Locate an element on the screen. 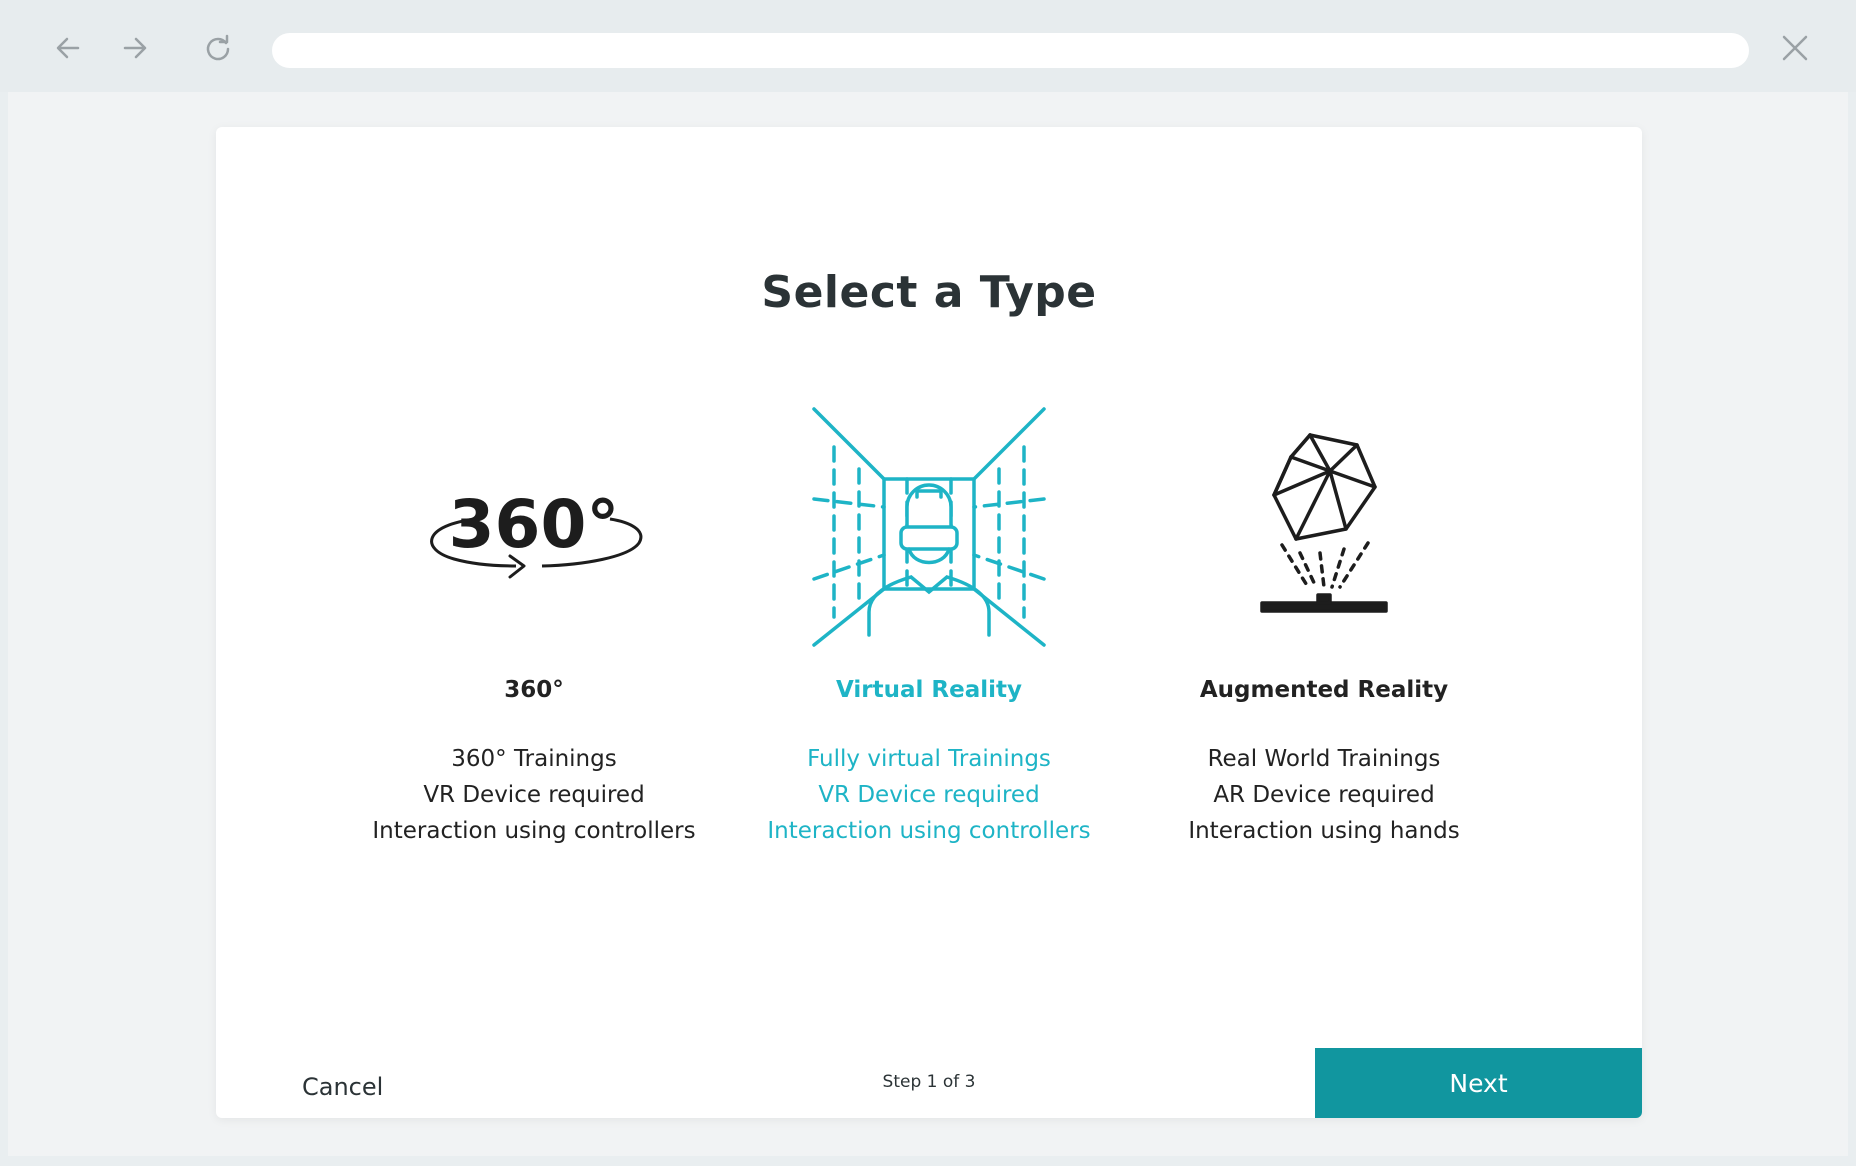 This screenshot has height=1166, width=1856. option-vr-icon-wrap is located at coordinates (929, 527).